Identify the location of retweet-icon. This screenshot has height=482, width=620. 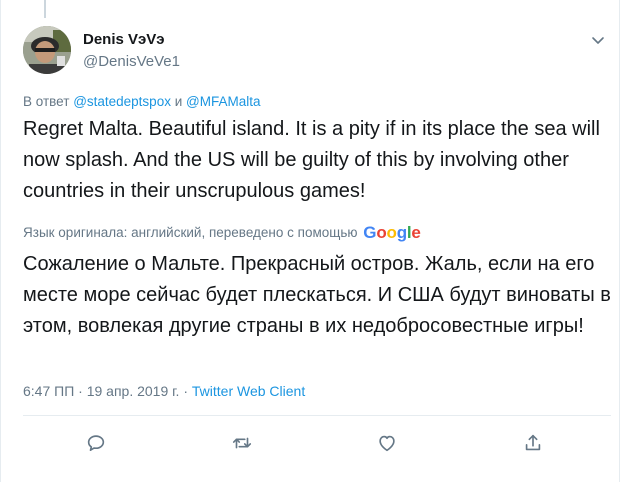
(242, 443).